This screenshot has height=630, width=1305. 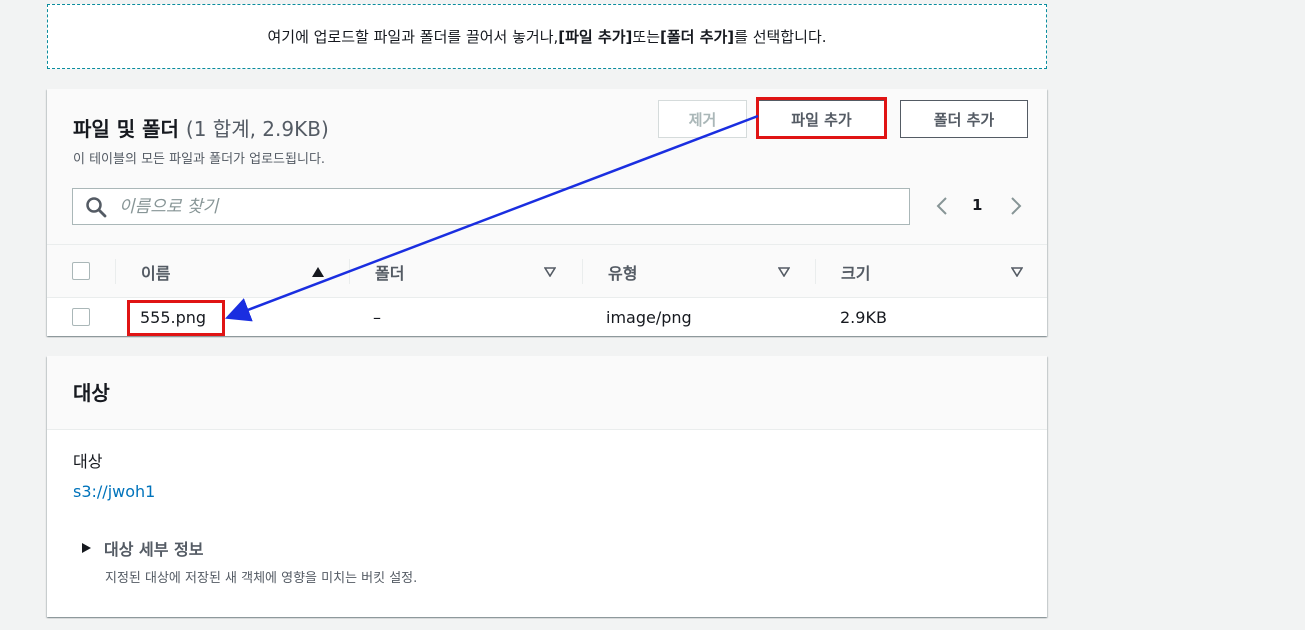 I want to click on files-panel-title-text: 파일 및 폴더, so click(x=126, y=129).